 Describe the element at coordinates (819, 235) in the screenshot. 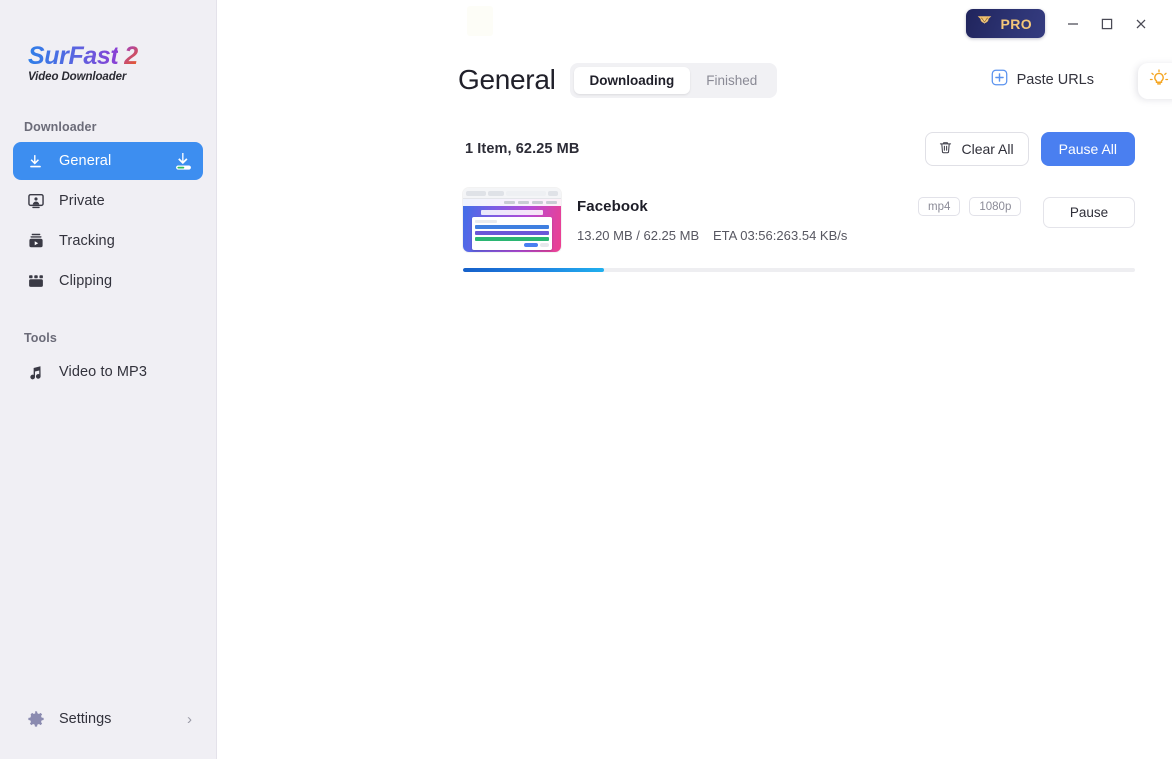

I see `download-speed: 3.54 KB/s` at that location.